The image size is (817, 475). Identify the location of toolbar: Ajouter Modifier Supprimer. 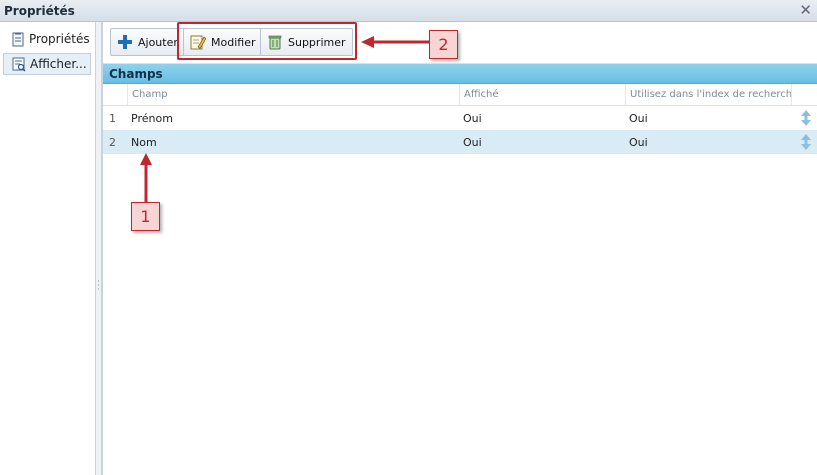
(460, 43).